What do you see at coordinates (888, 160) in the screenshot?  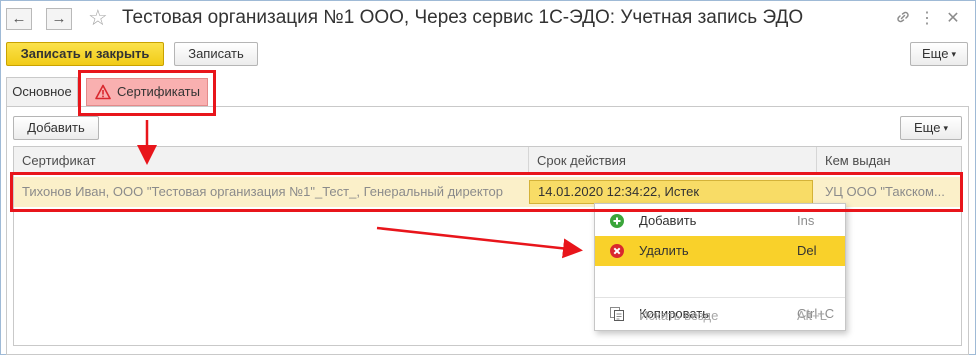 I see `column-issuer: Кем выдан` at bounding box center [888, 160].